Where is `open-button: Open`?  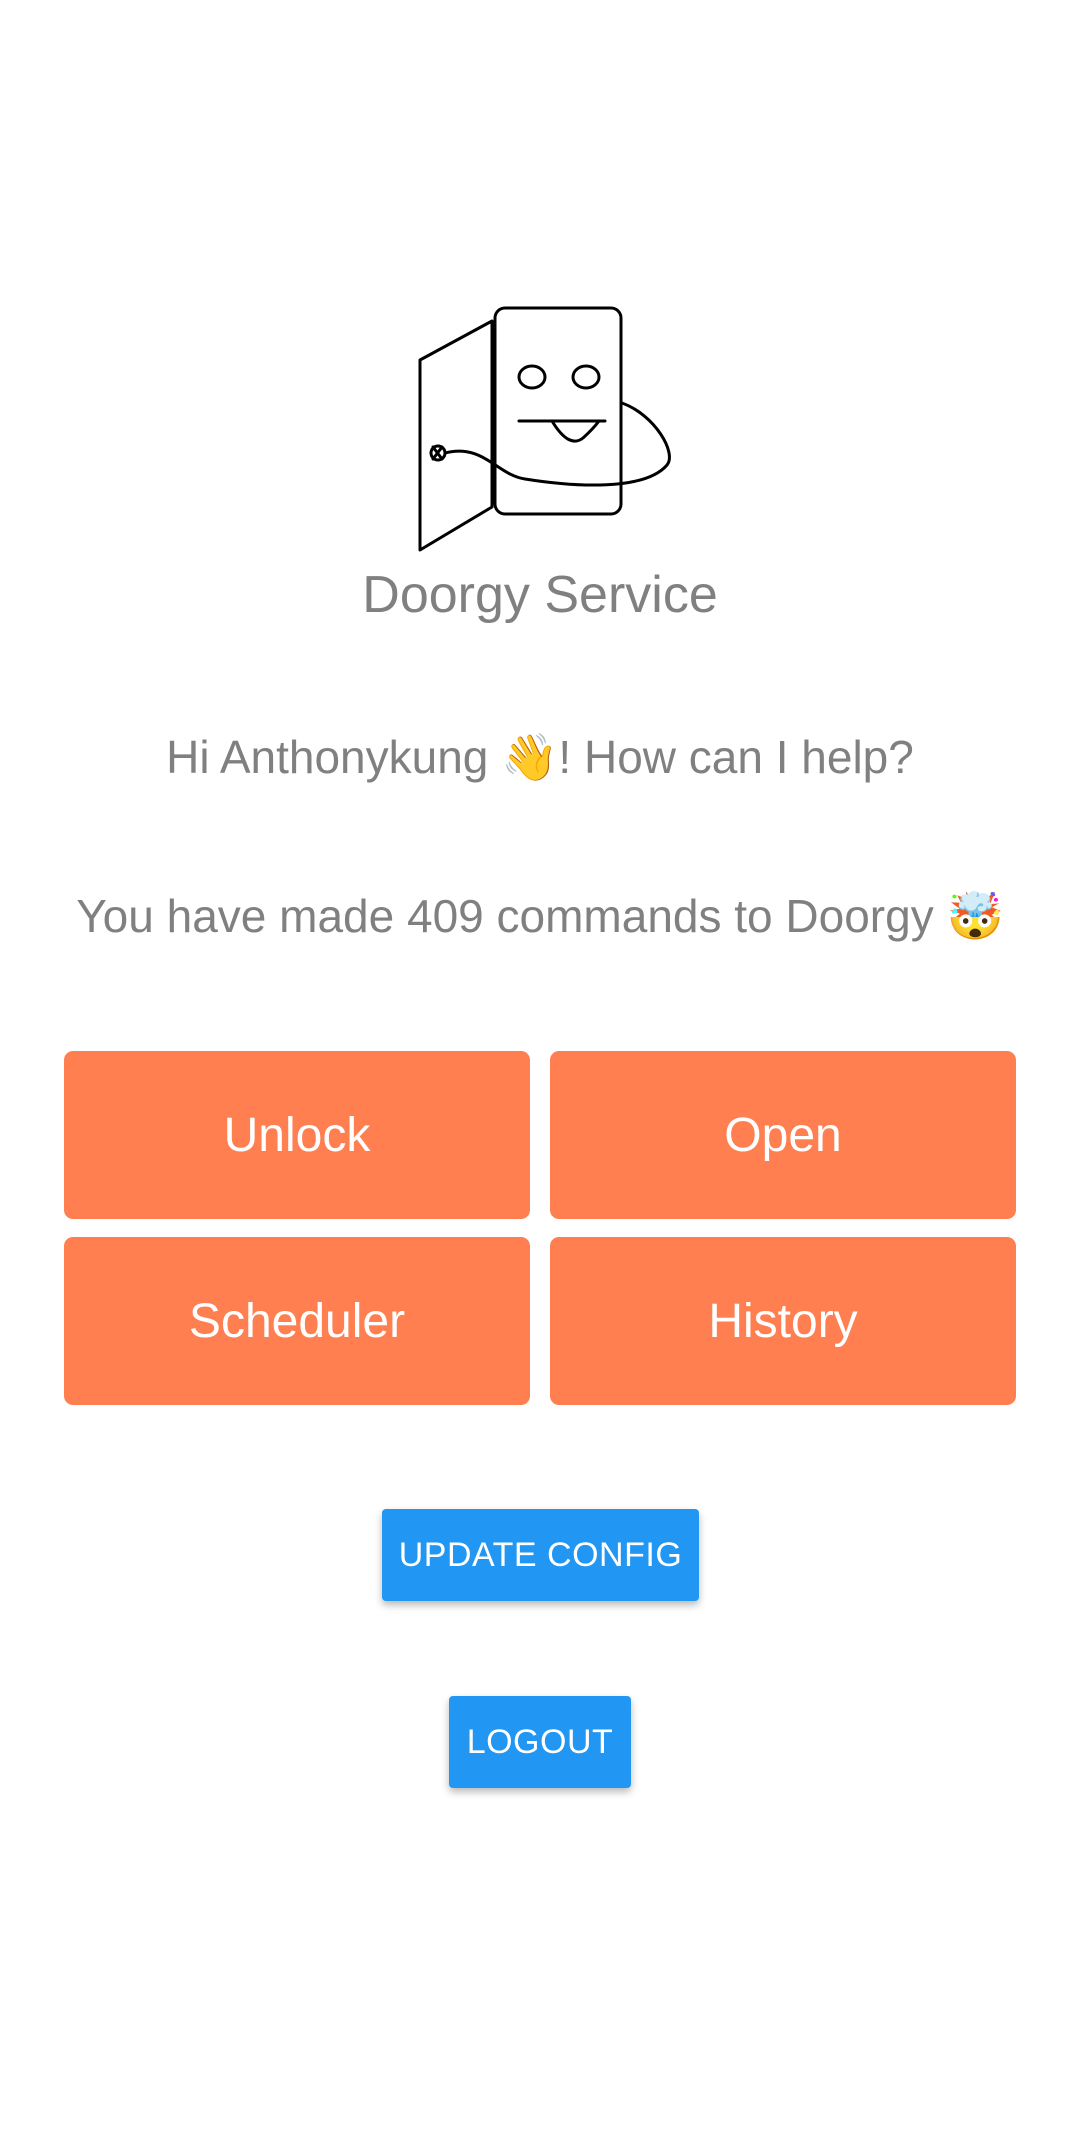 open-button: Open is located at coordinates (783, 1135).